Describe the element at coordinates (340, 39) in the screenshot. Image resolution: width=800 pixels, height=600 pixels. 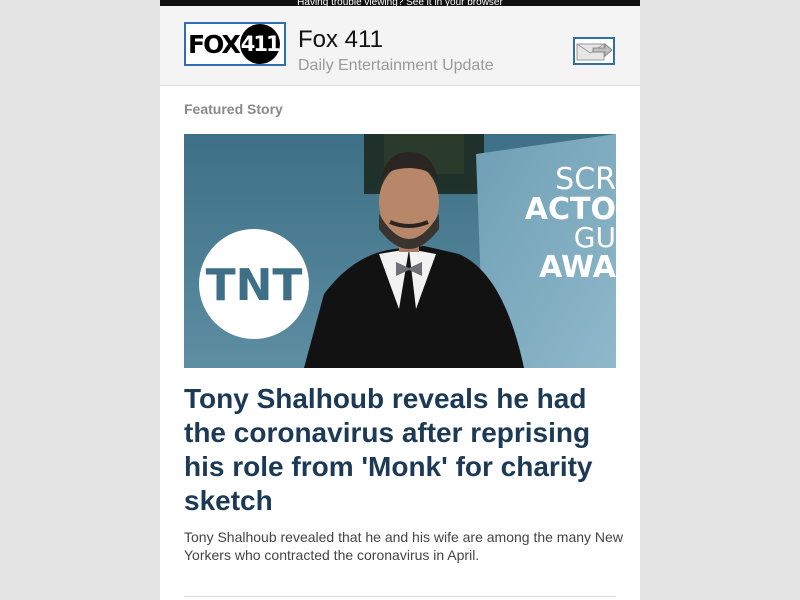
I see `newsletter-title: Fox 411` at that location.